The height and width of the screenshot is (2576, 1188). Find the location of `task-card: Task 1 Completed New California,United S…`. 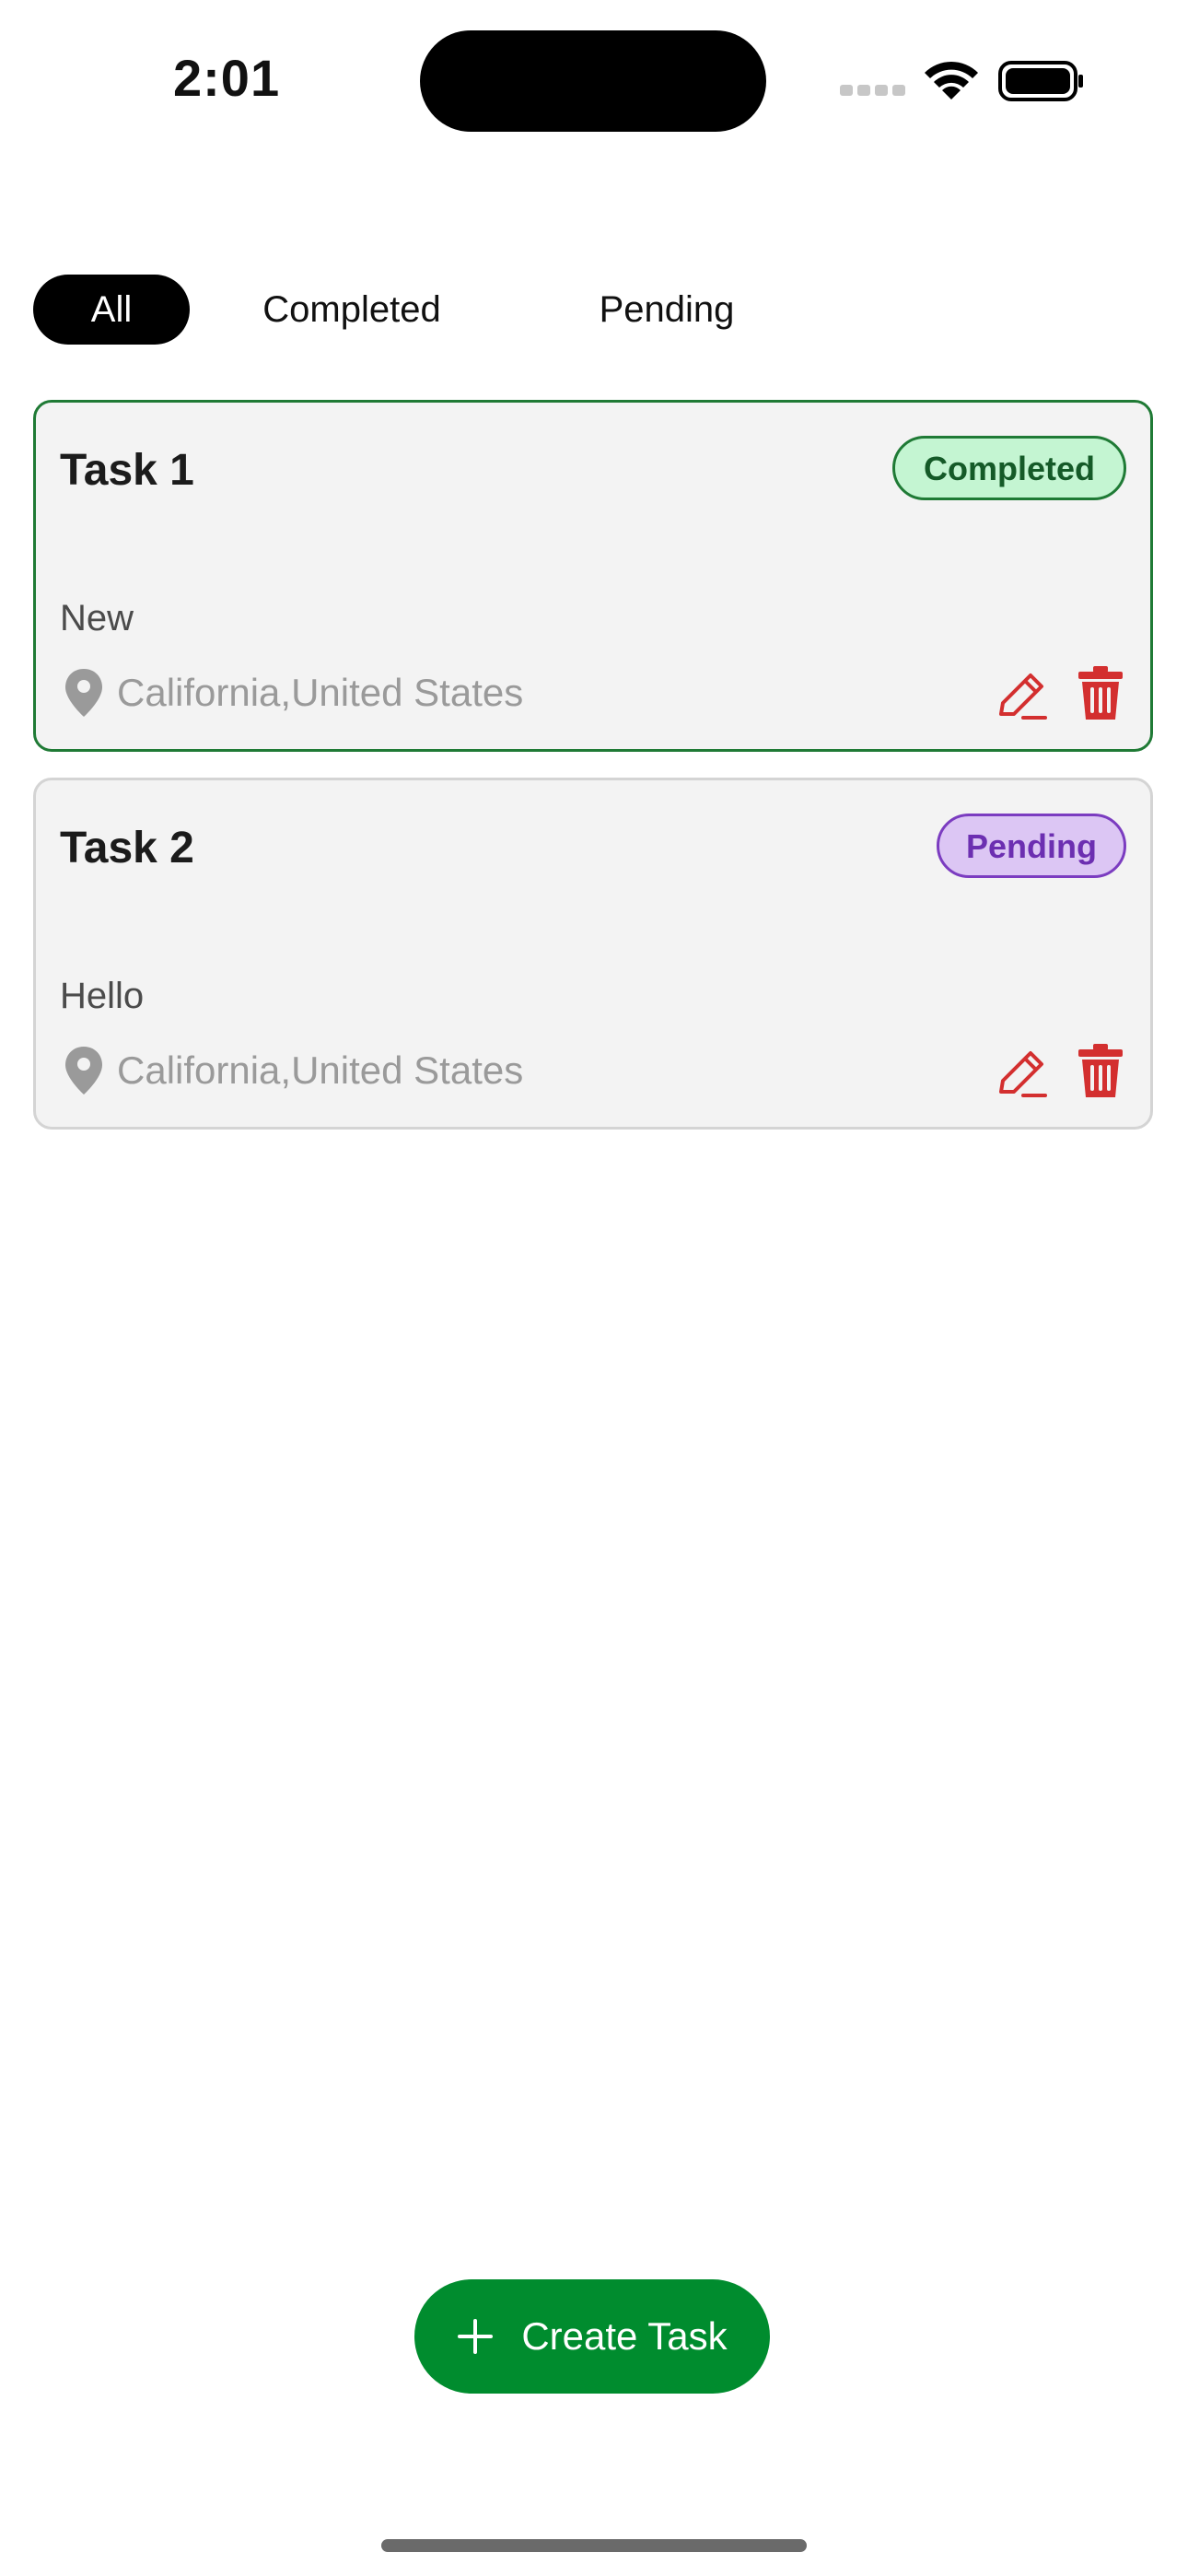

task-card: Task 1 Completed New California,United S… is located at coordinates (593, 576).